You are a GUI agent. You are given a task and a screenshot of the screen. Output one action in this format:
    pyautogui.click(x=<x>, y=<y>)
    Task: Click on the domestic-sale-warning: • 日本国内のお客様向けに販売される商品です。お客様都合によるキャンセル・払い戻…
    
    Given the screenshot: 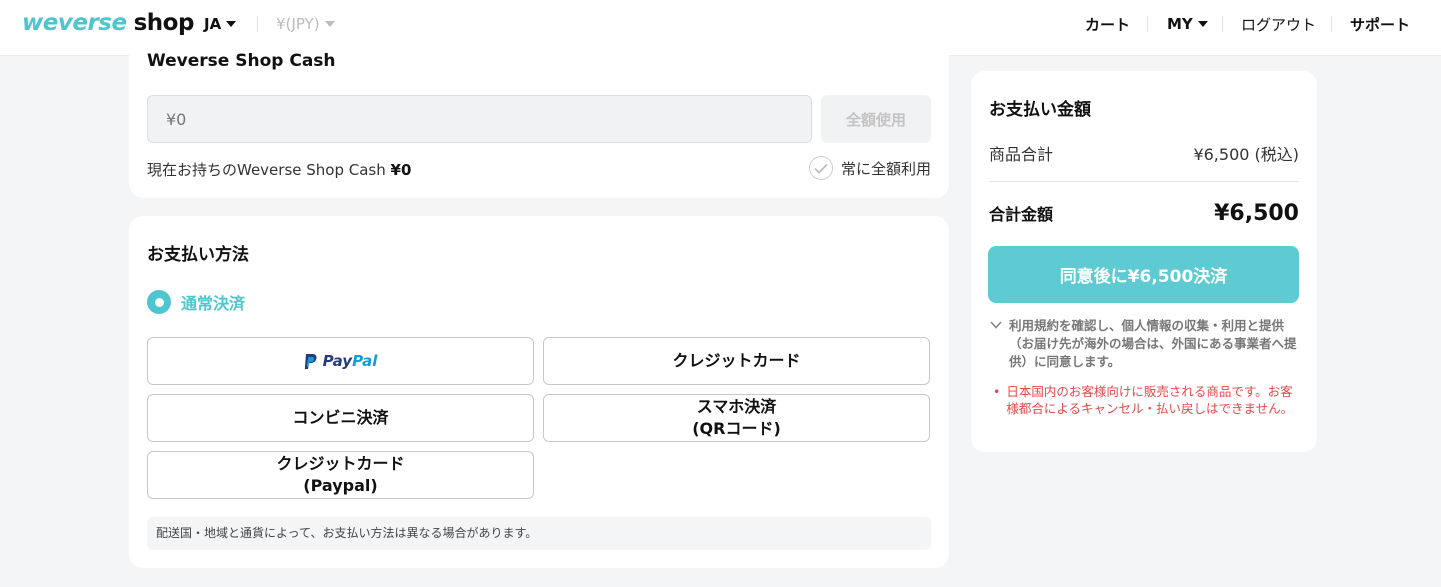 What is the action you would take?
    pyautogui.click(x=1145, y=400)
    